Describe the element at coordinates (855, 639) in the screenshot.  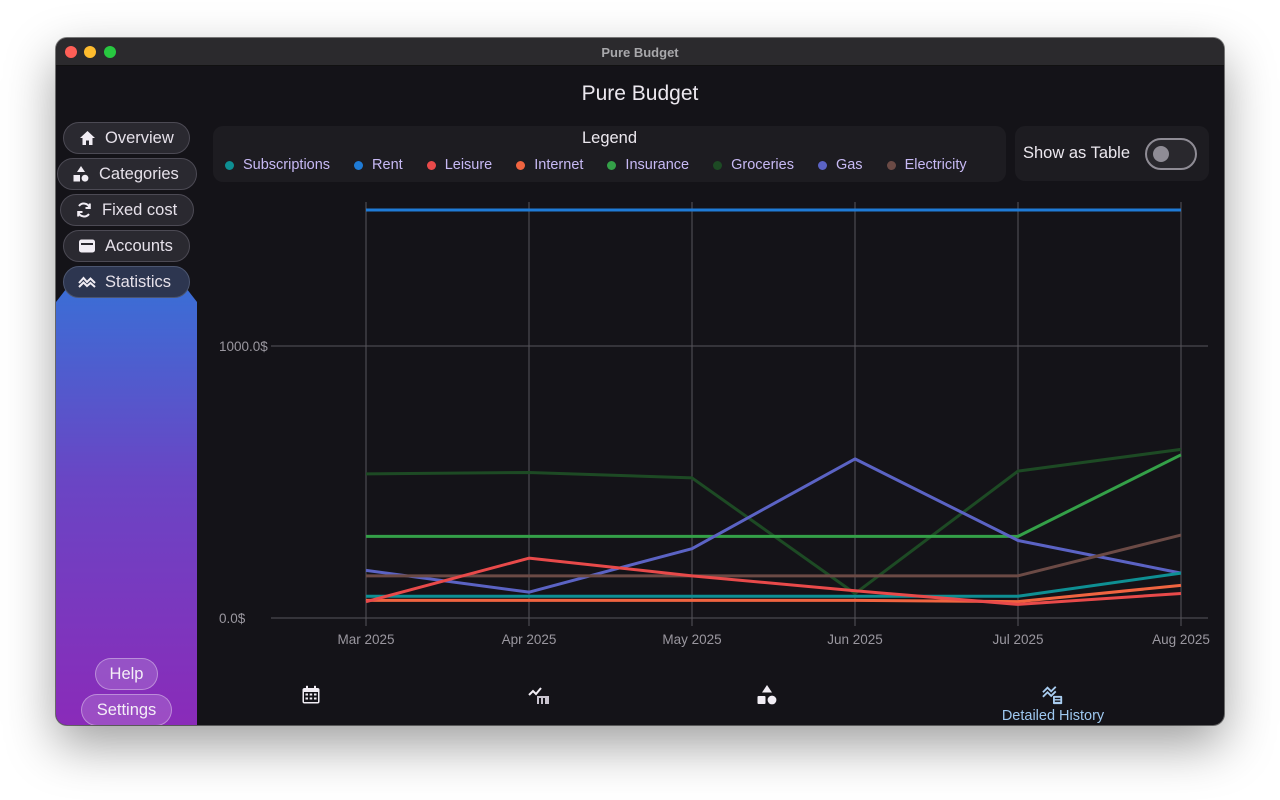
I see `x-tick-label: Jun 2025` at that location.